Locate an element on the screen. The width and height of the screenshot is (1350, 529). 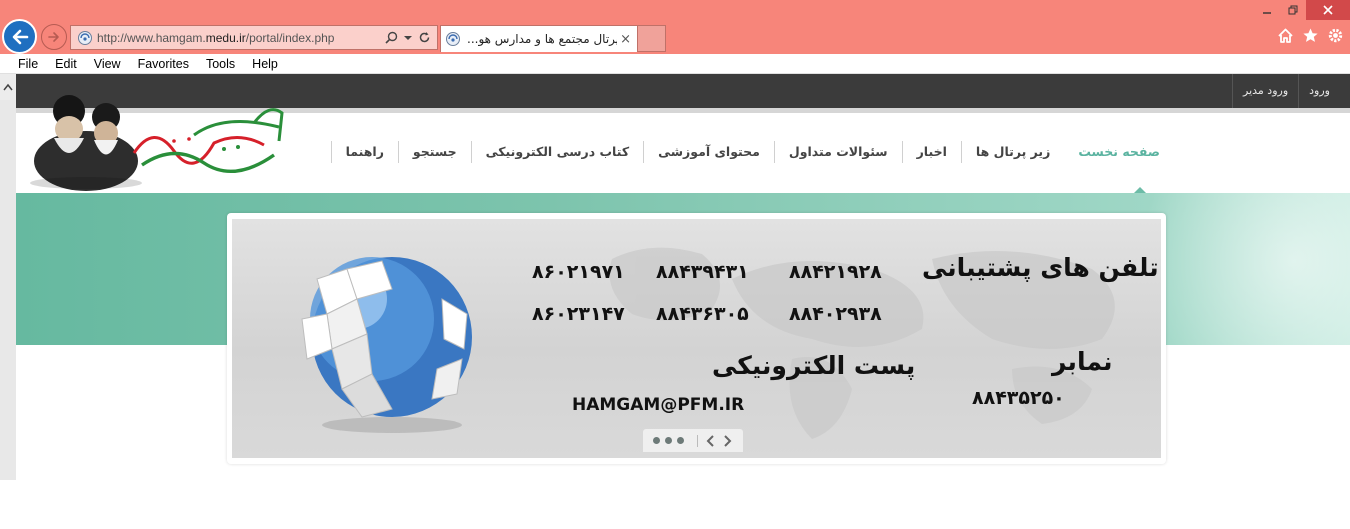
nav-subportals: زیر پرتال ها is located at coordinates (1012, 152).